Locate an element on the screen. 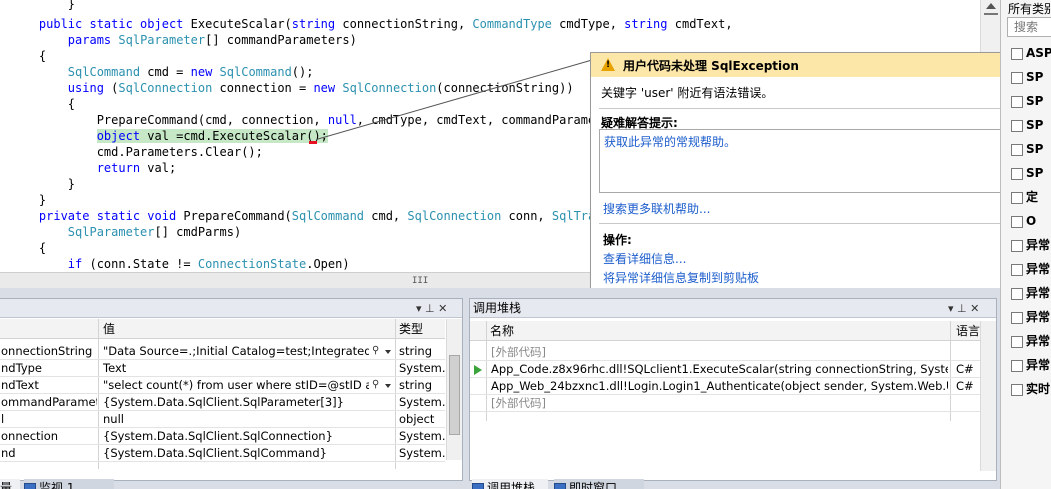 The height and width of the screenshot is (489, 1051). split-handle-icon is located at coordinates (991, 14).